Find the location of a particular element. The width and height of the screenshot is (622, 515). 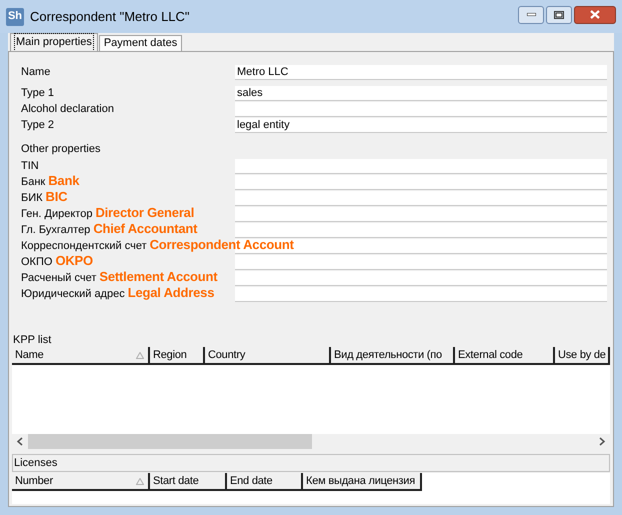

field-label: Расченый счет is located at coordinates (58, 278).